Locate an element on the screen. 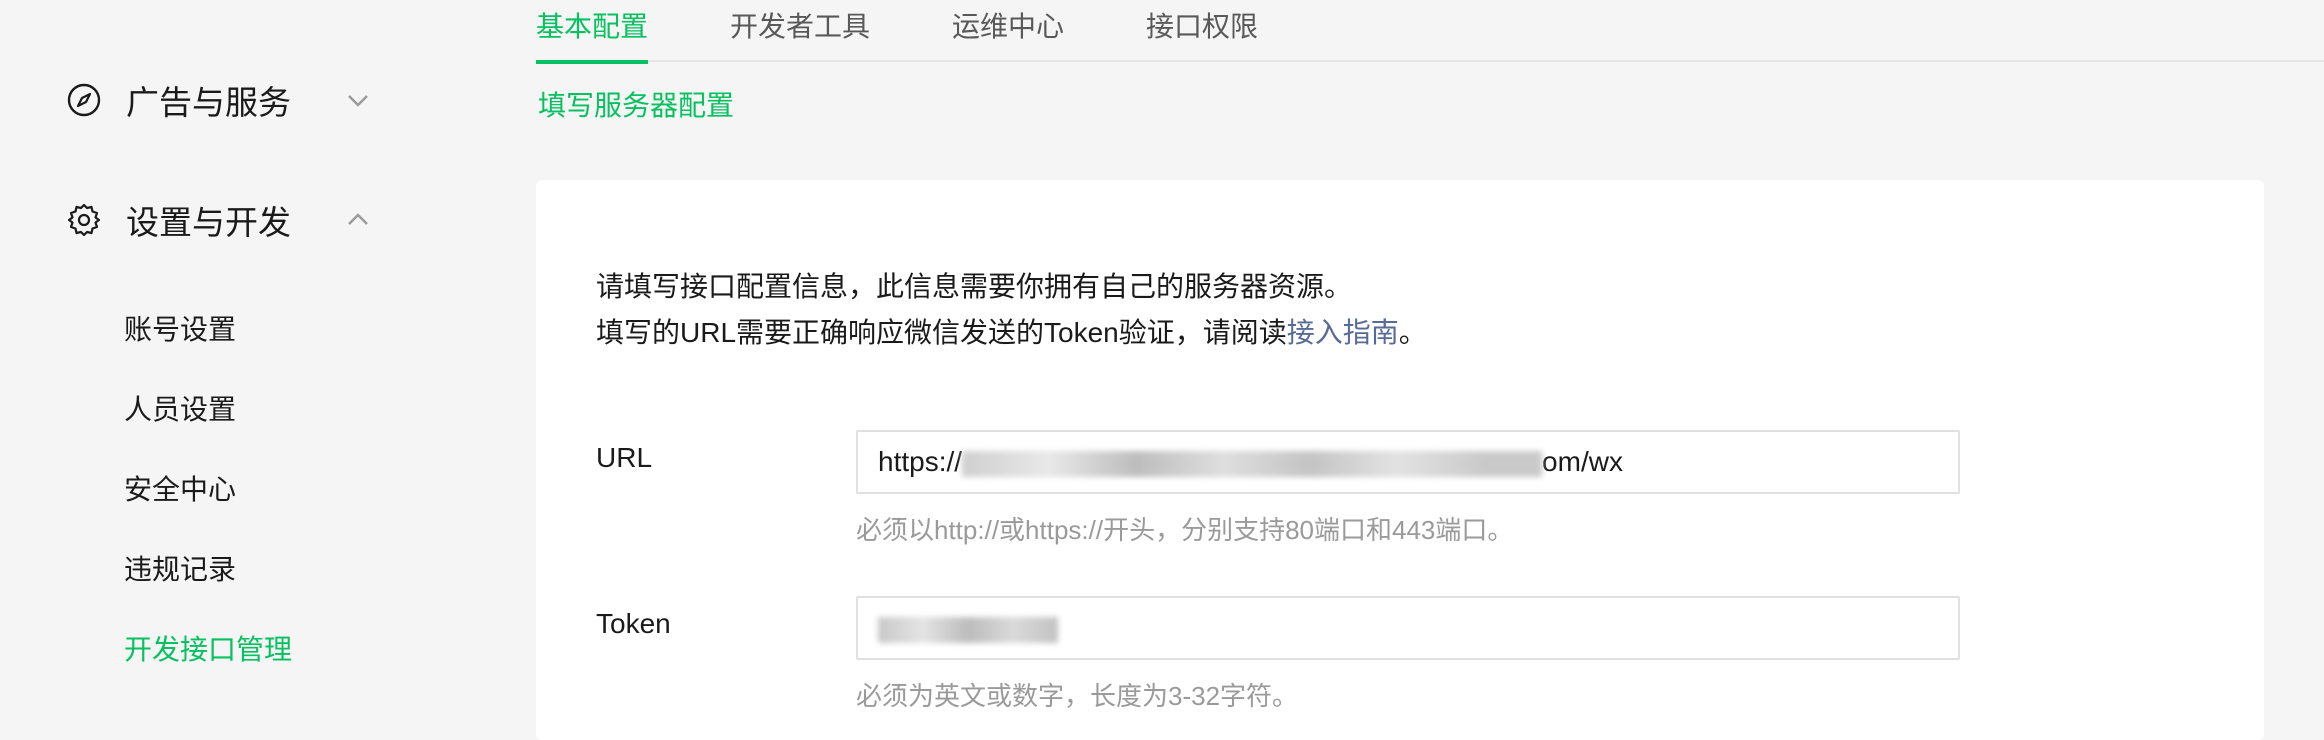 This screenshot has height=740, width=2324. tab-basic-config: 基本配置 is located at coordinates (592, 32).